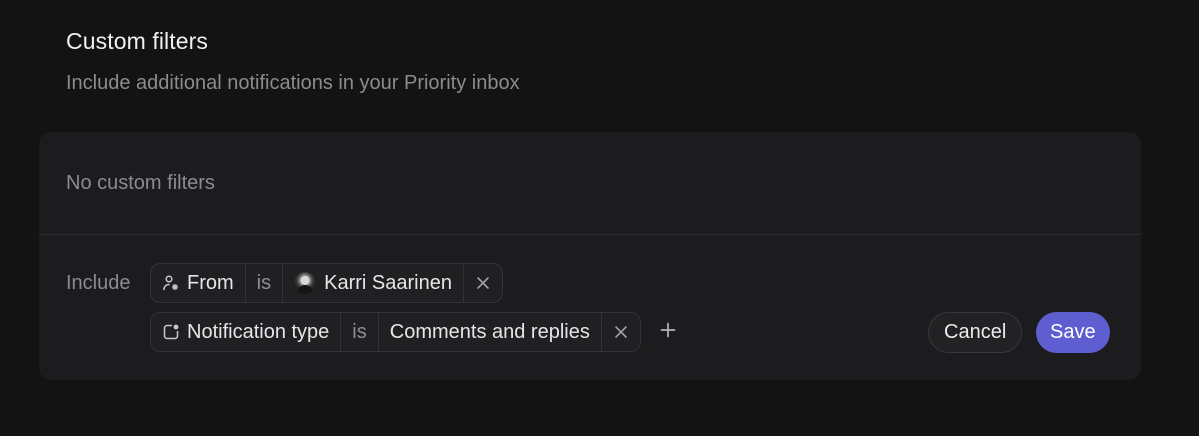  I want to click on include-label: Include, so click(98, 283).